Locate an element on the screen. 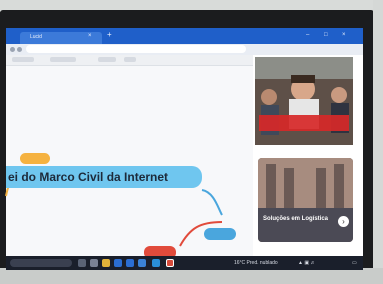  weather-widget: 16°C Pred. nublado is located at coordinates (256, 263).